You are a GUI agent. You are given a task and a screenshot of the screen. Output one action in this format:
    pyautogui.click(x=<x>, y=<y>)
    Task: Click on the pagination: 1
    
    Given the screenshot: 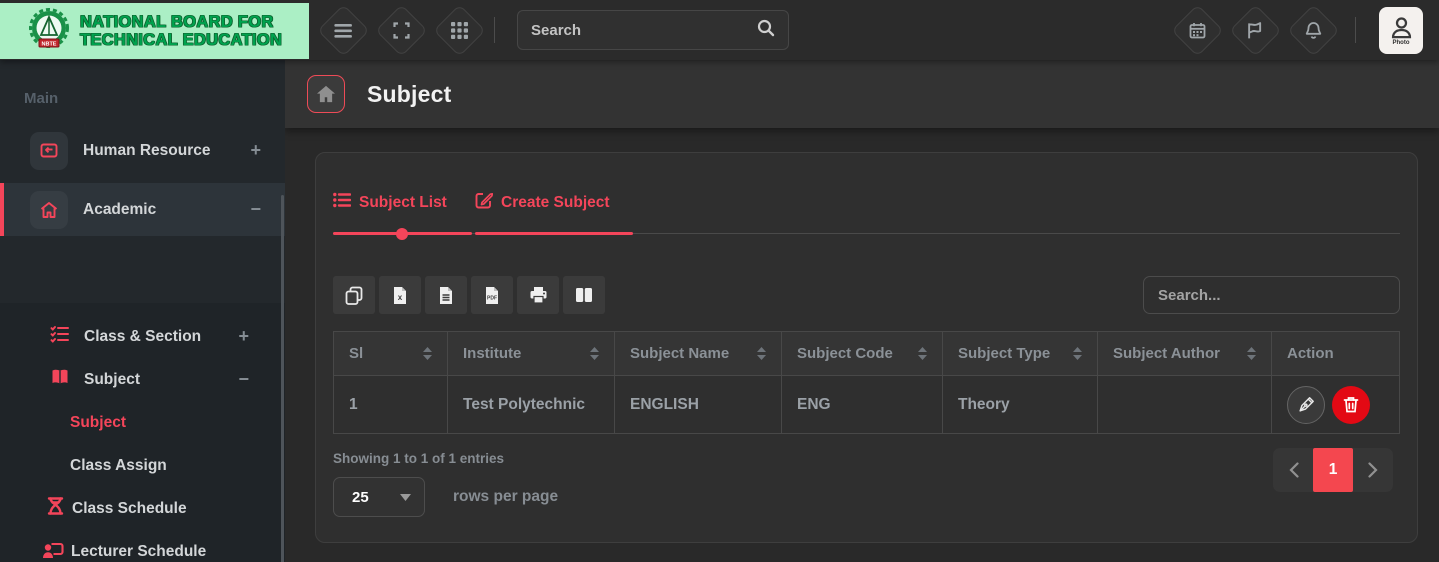 What is the action you would take?
    pyautogui.click(x=1333, y=470)
    